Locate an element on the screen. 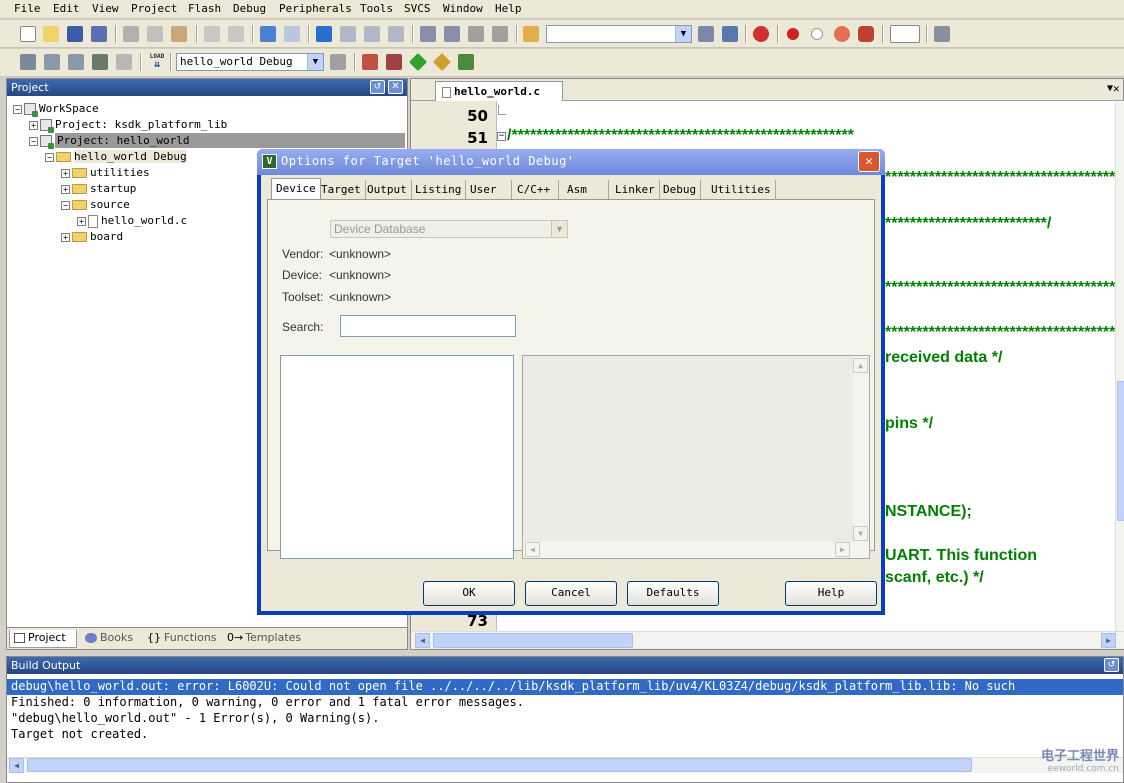  open-folder-icon is located at coordinates (51, 34).